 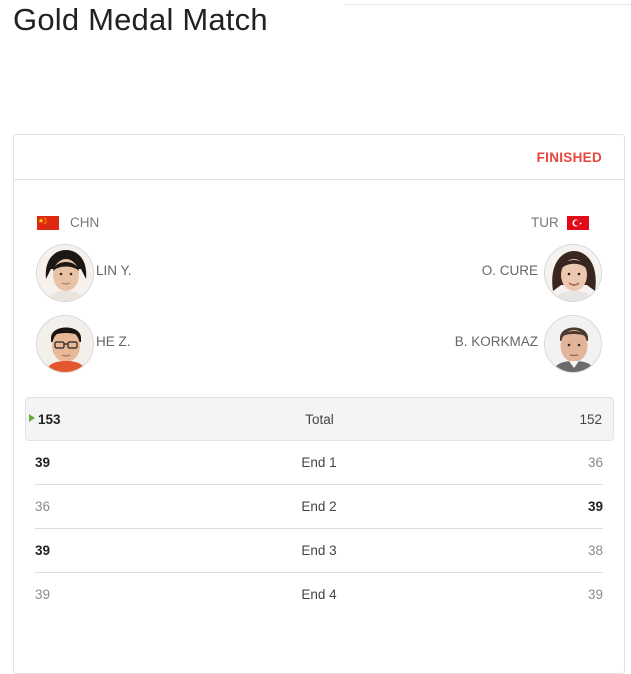 I want to click on player-name-left-2: HE Z., so click(x=113, y=341).